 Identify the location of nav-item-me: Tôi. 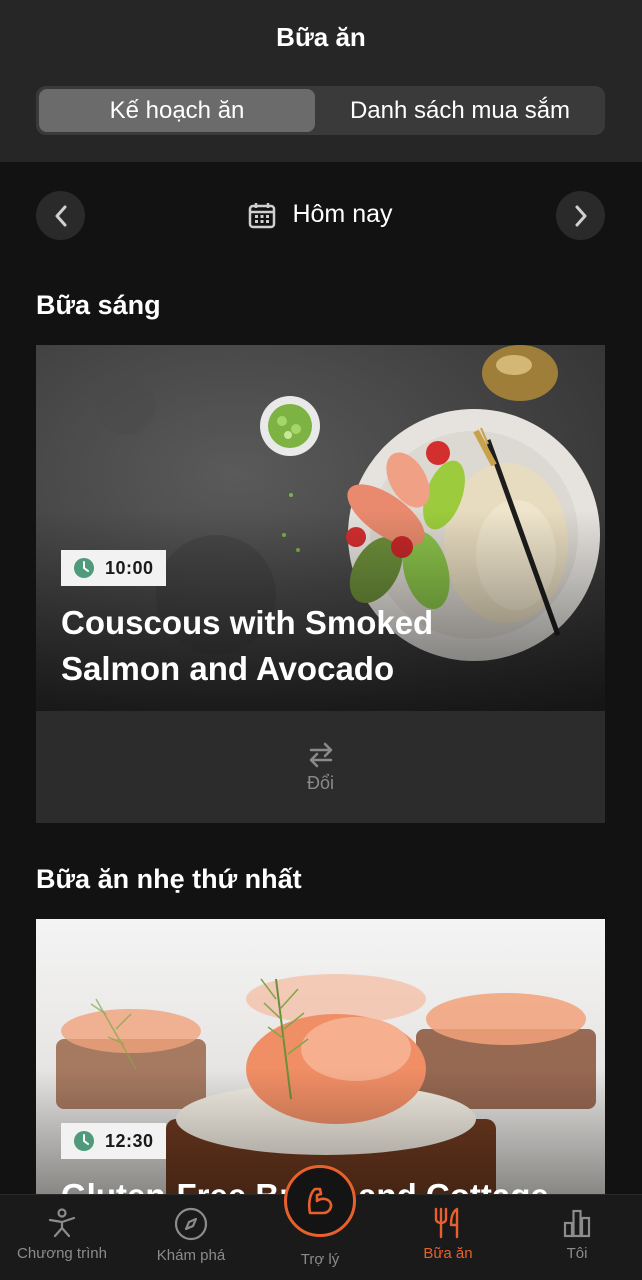
(577, 1234).